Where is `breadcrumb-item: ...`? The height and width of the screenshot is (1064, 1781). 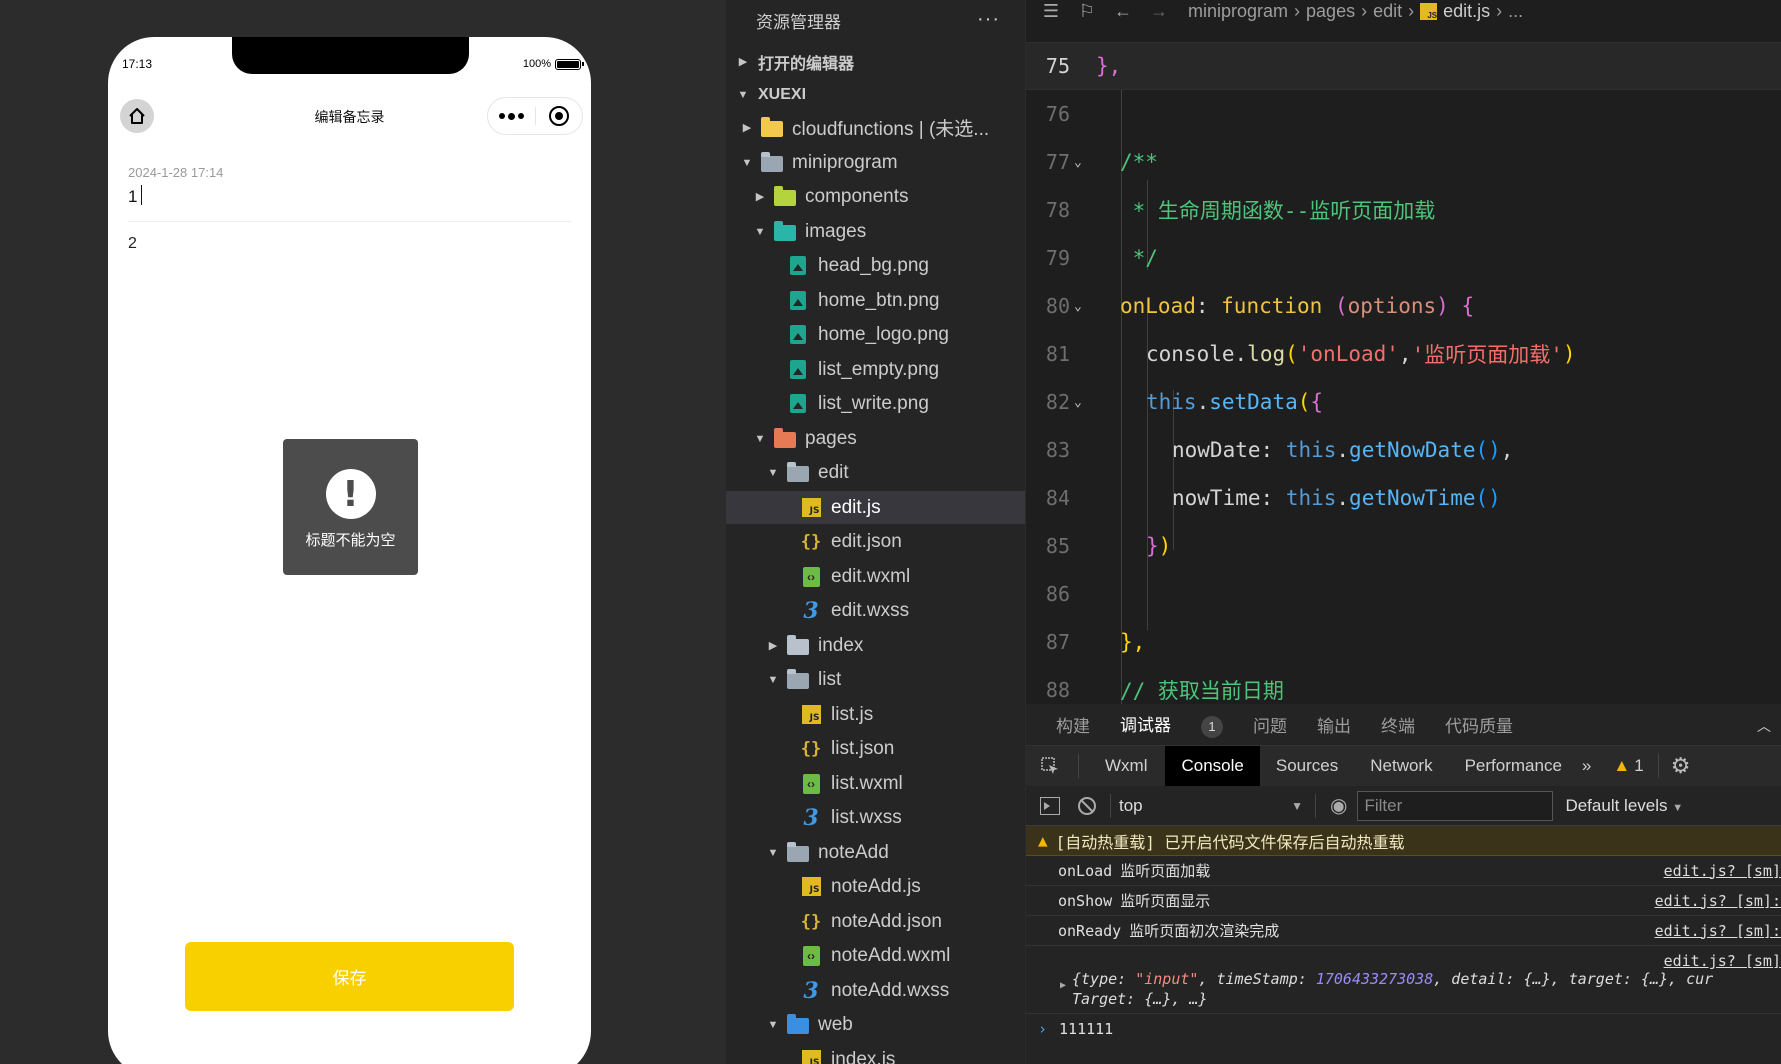
breadcrumb-item: ... is located at coordinates (1515, 11).